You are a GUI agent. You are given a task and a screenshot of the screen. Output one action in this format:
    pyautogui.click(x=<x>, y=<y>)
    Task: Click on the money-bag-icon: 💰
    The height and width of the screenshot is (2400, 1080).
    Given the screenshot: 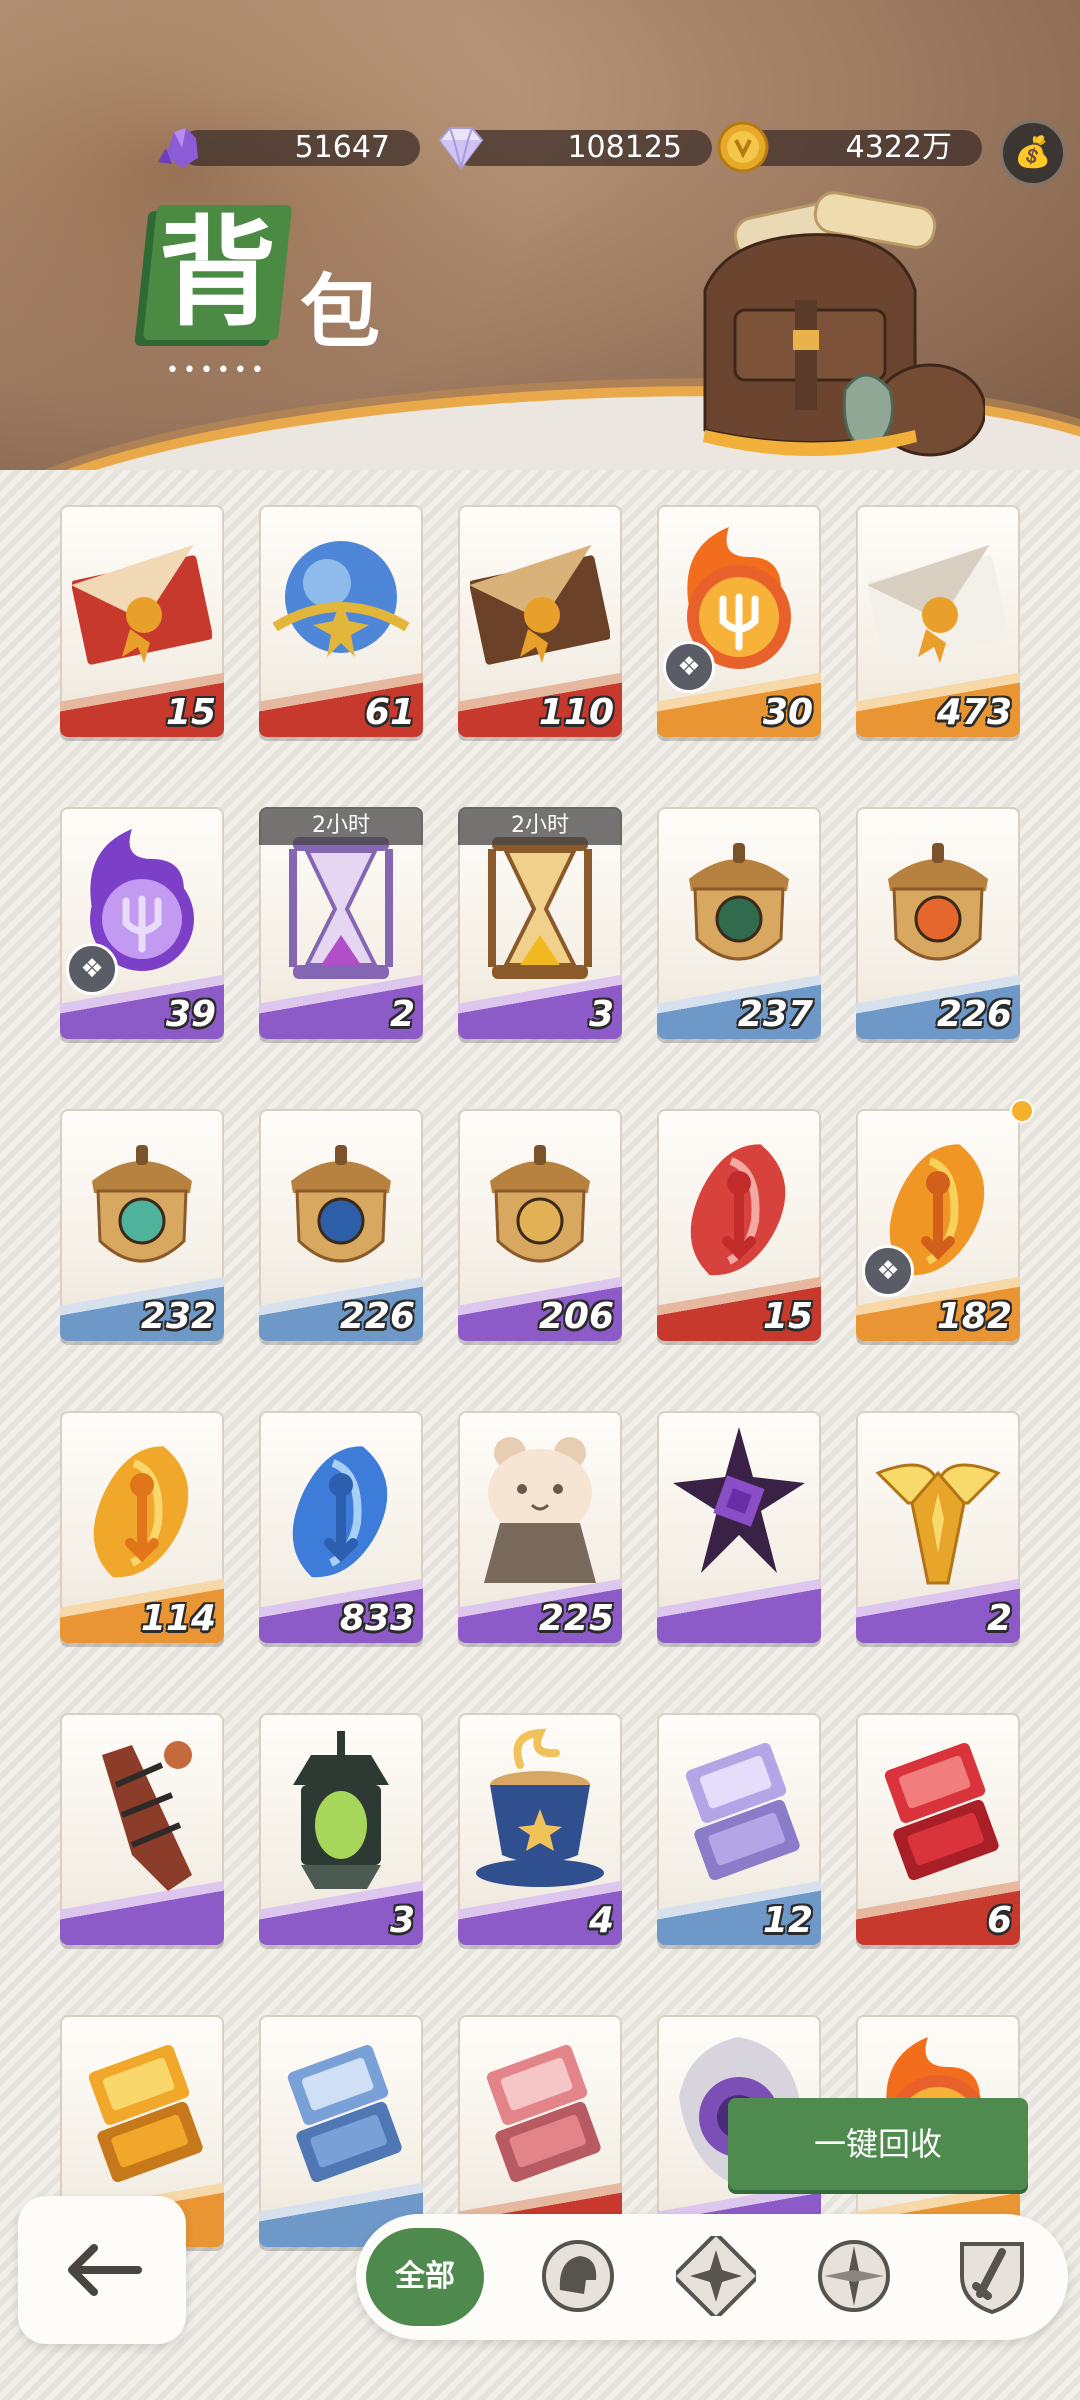 What is the action you would take?
    pyautogui.click(x=1033, y=152)
    